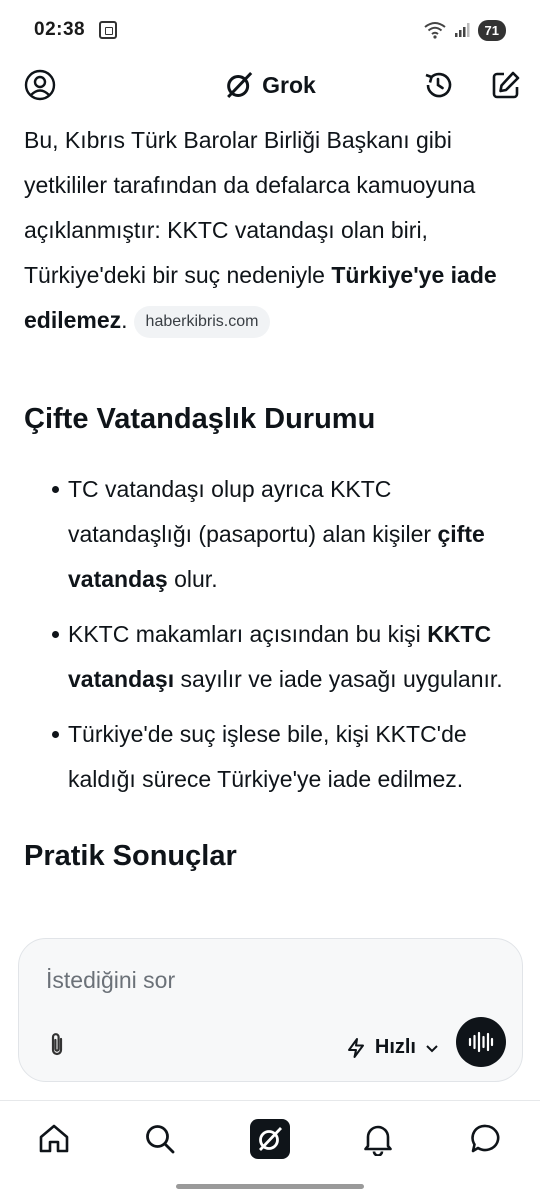 This screenshot has height=1199, width=540. I want to click on prompt-input: İstediğini sor, so click(110, 980).